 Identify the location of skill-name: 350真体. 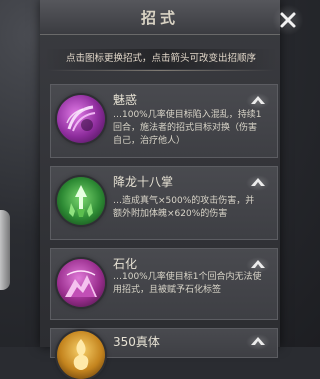
(136, 342).